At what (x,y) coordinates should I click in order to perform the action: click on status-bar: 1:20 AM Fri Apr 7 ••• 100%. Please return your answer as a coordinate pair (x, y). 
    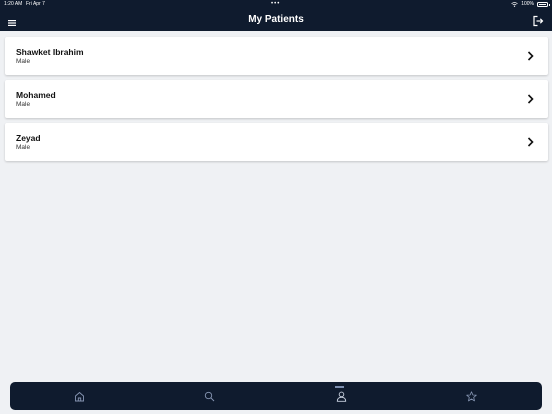
    Looking at the image, I should click on (276, 4).